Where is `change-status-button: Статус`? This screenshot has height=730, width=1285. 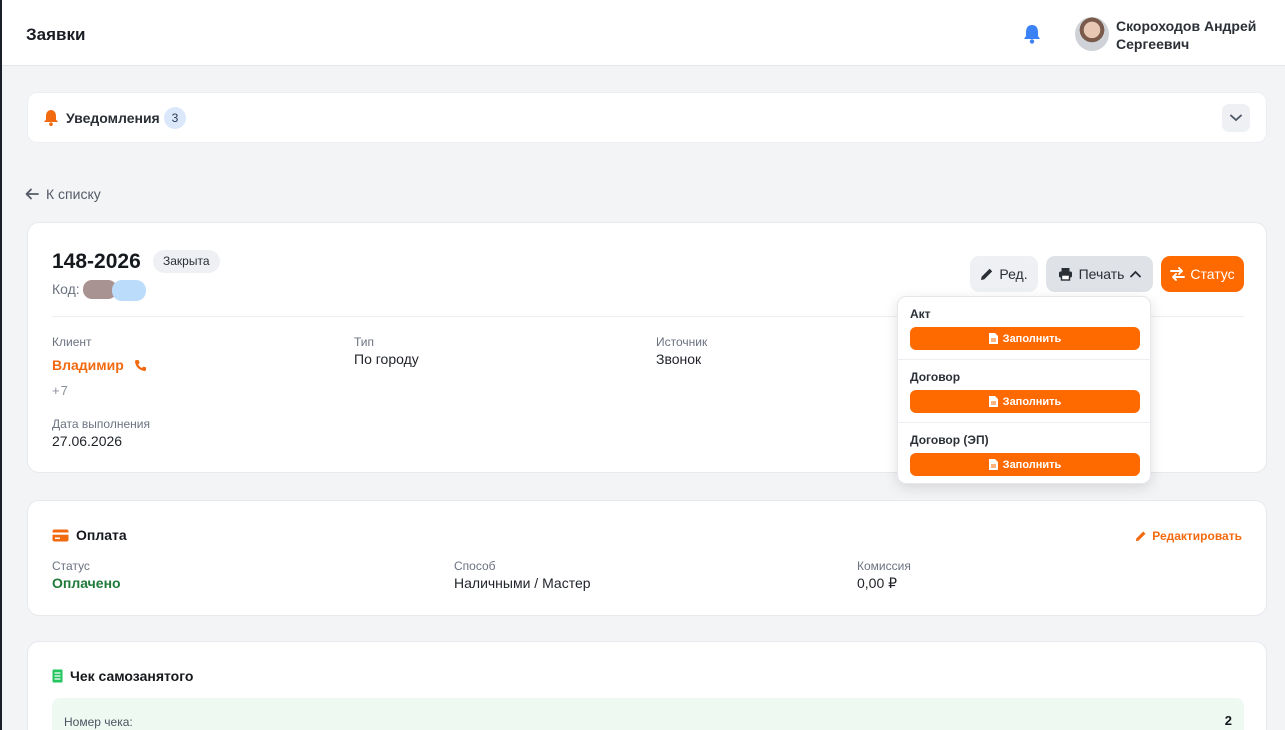 change-status-button: Статус is located at coordinates (1202, 274).